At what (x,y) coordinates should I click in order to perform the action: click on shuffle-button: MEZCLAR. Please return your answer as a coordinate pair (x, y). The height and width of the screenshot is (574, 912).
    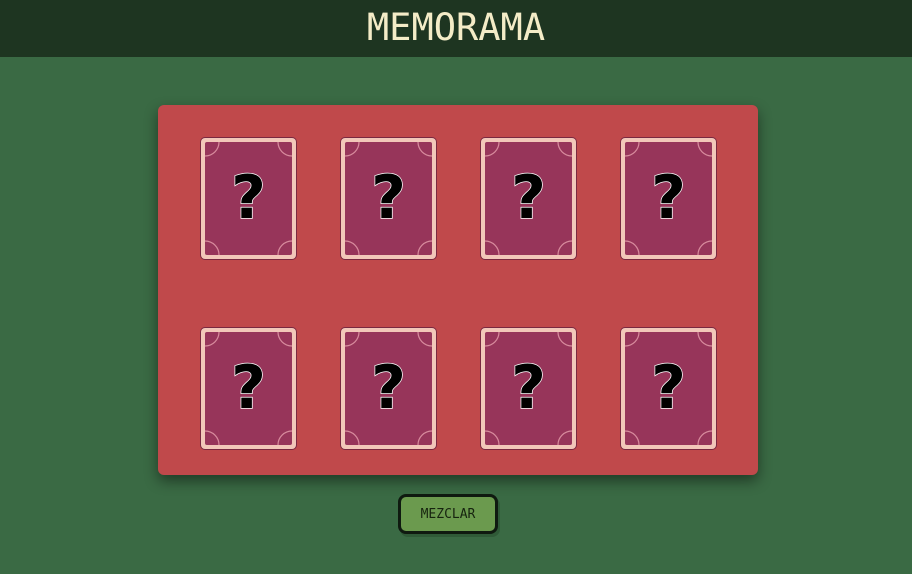
    Looking at the image, I should click on (448, 514).